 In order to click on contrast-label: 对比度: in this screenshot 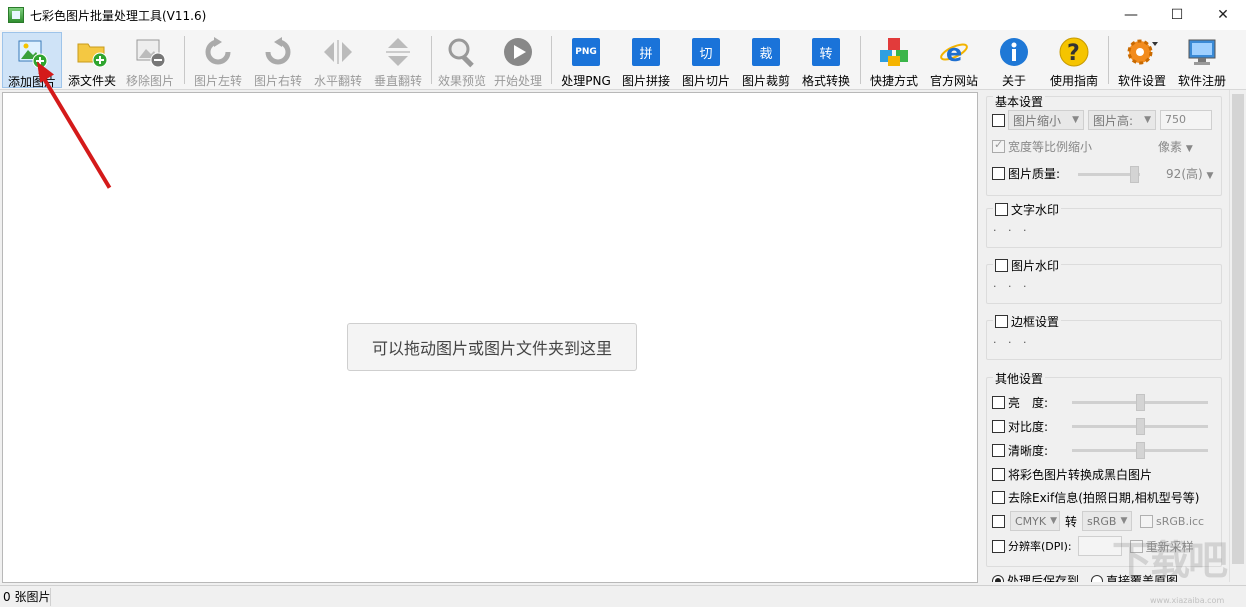, I will do `click(1028, 427)`.